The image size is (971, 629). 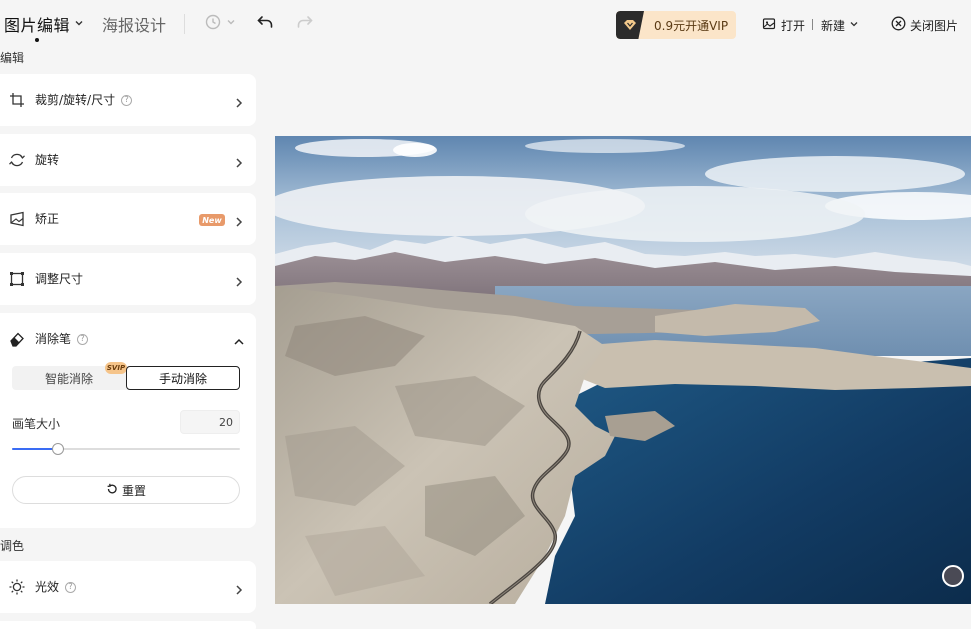 I want to click on history-button, so click(x=221, y=24).